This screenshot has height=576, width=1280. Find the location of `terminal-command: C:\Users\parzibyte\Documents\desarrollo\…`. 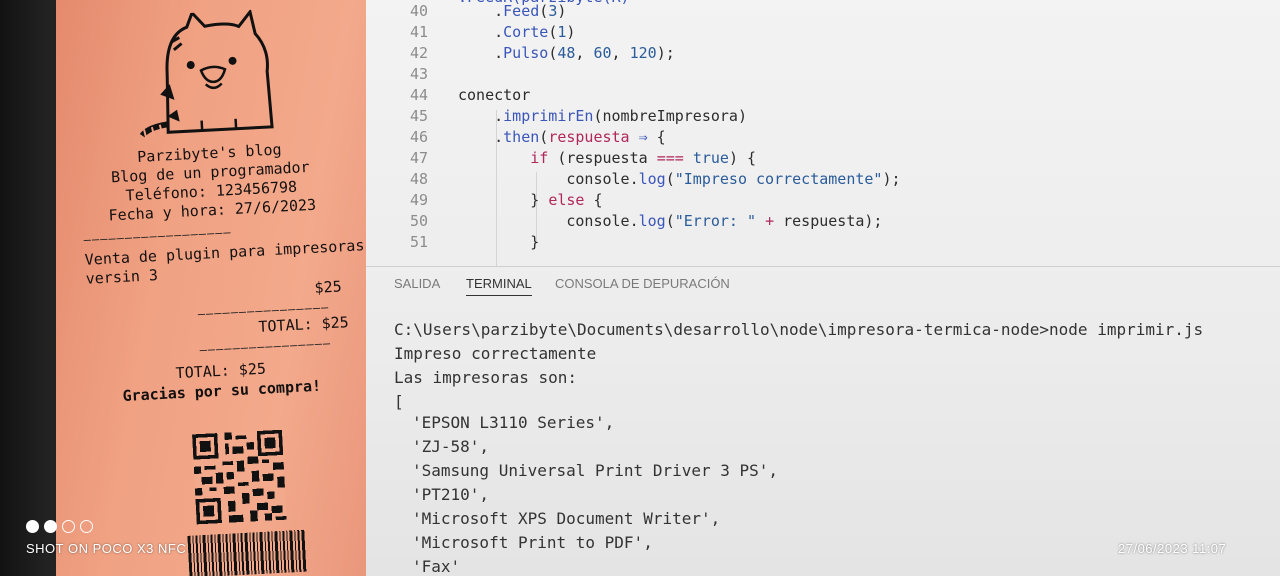

terminal-command: C:\Users\parzibyte\Documents\desarrollo\… is located at coordinates (799, 329).